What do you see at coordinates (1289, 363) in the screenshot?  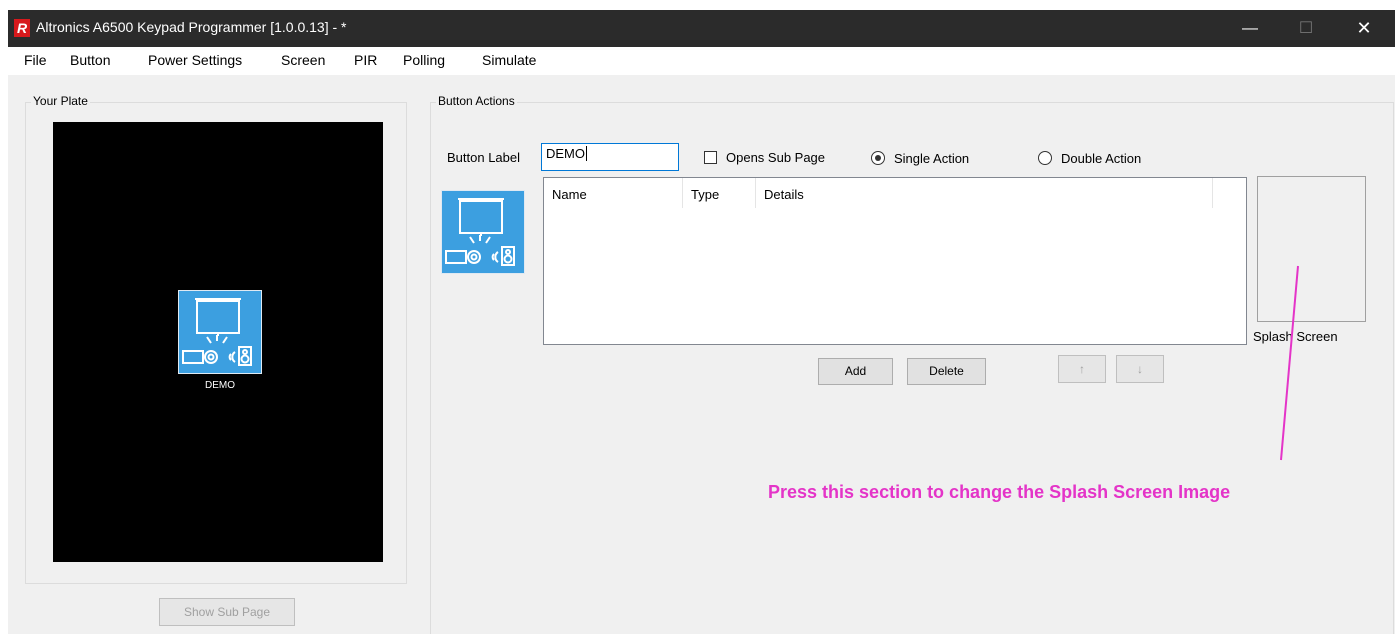 I see `annotation-arrow-line` at bounding box center [1289, 363].